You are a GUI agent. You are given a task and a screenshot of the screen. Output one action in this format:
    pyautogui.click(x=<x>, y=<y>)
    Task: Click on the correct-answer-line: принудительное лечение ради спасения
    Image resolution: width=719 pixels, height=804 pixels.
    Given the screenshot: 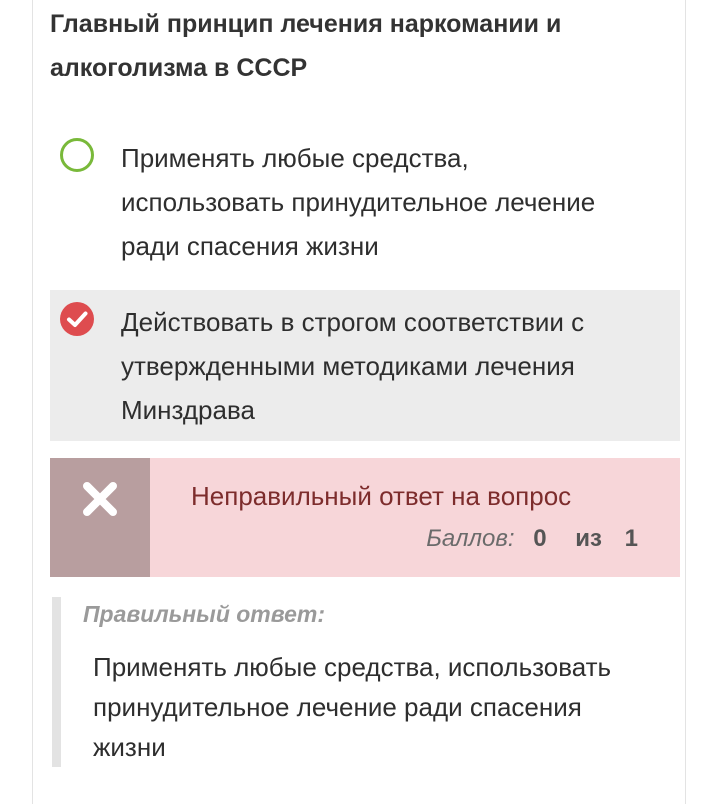 What is the action you would take?
    pyautogui.click(x=337, y=707)
    